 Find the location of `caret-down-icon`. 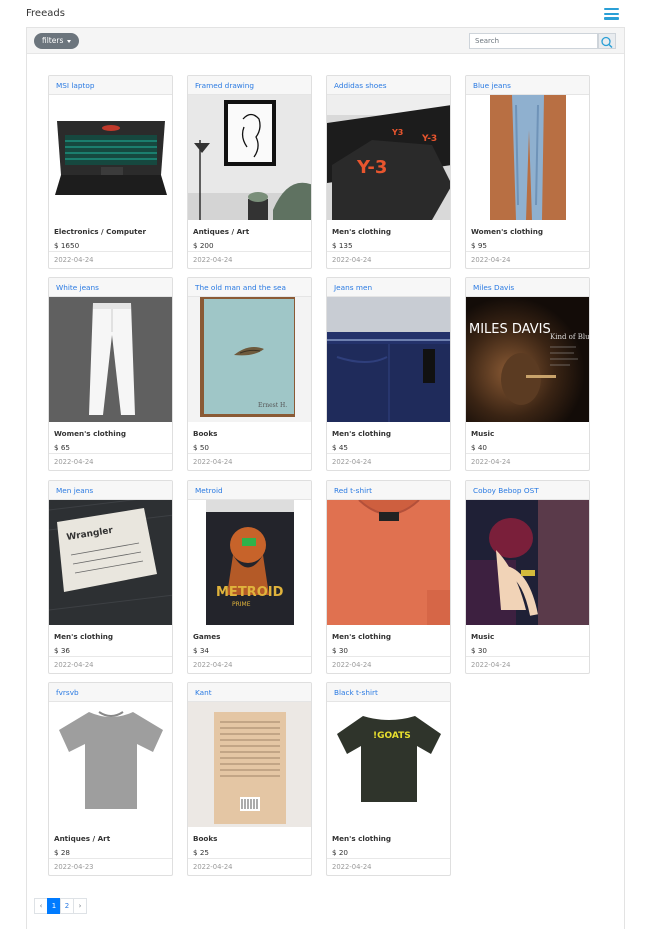

caret-down-icon is located at coordinates (69, 41).